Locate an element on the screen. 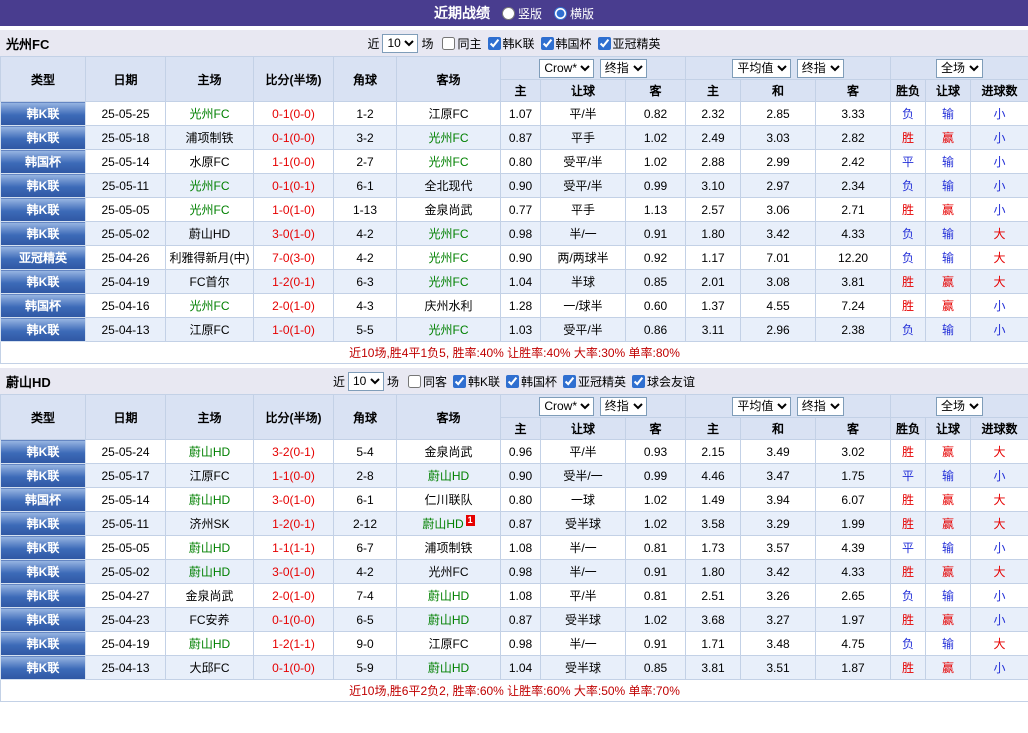  col-header-home: 主场 is located at coordinates (209, 417).